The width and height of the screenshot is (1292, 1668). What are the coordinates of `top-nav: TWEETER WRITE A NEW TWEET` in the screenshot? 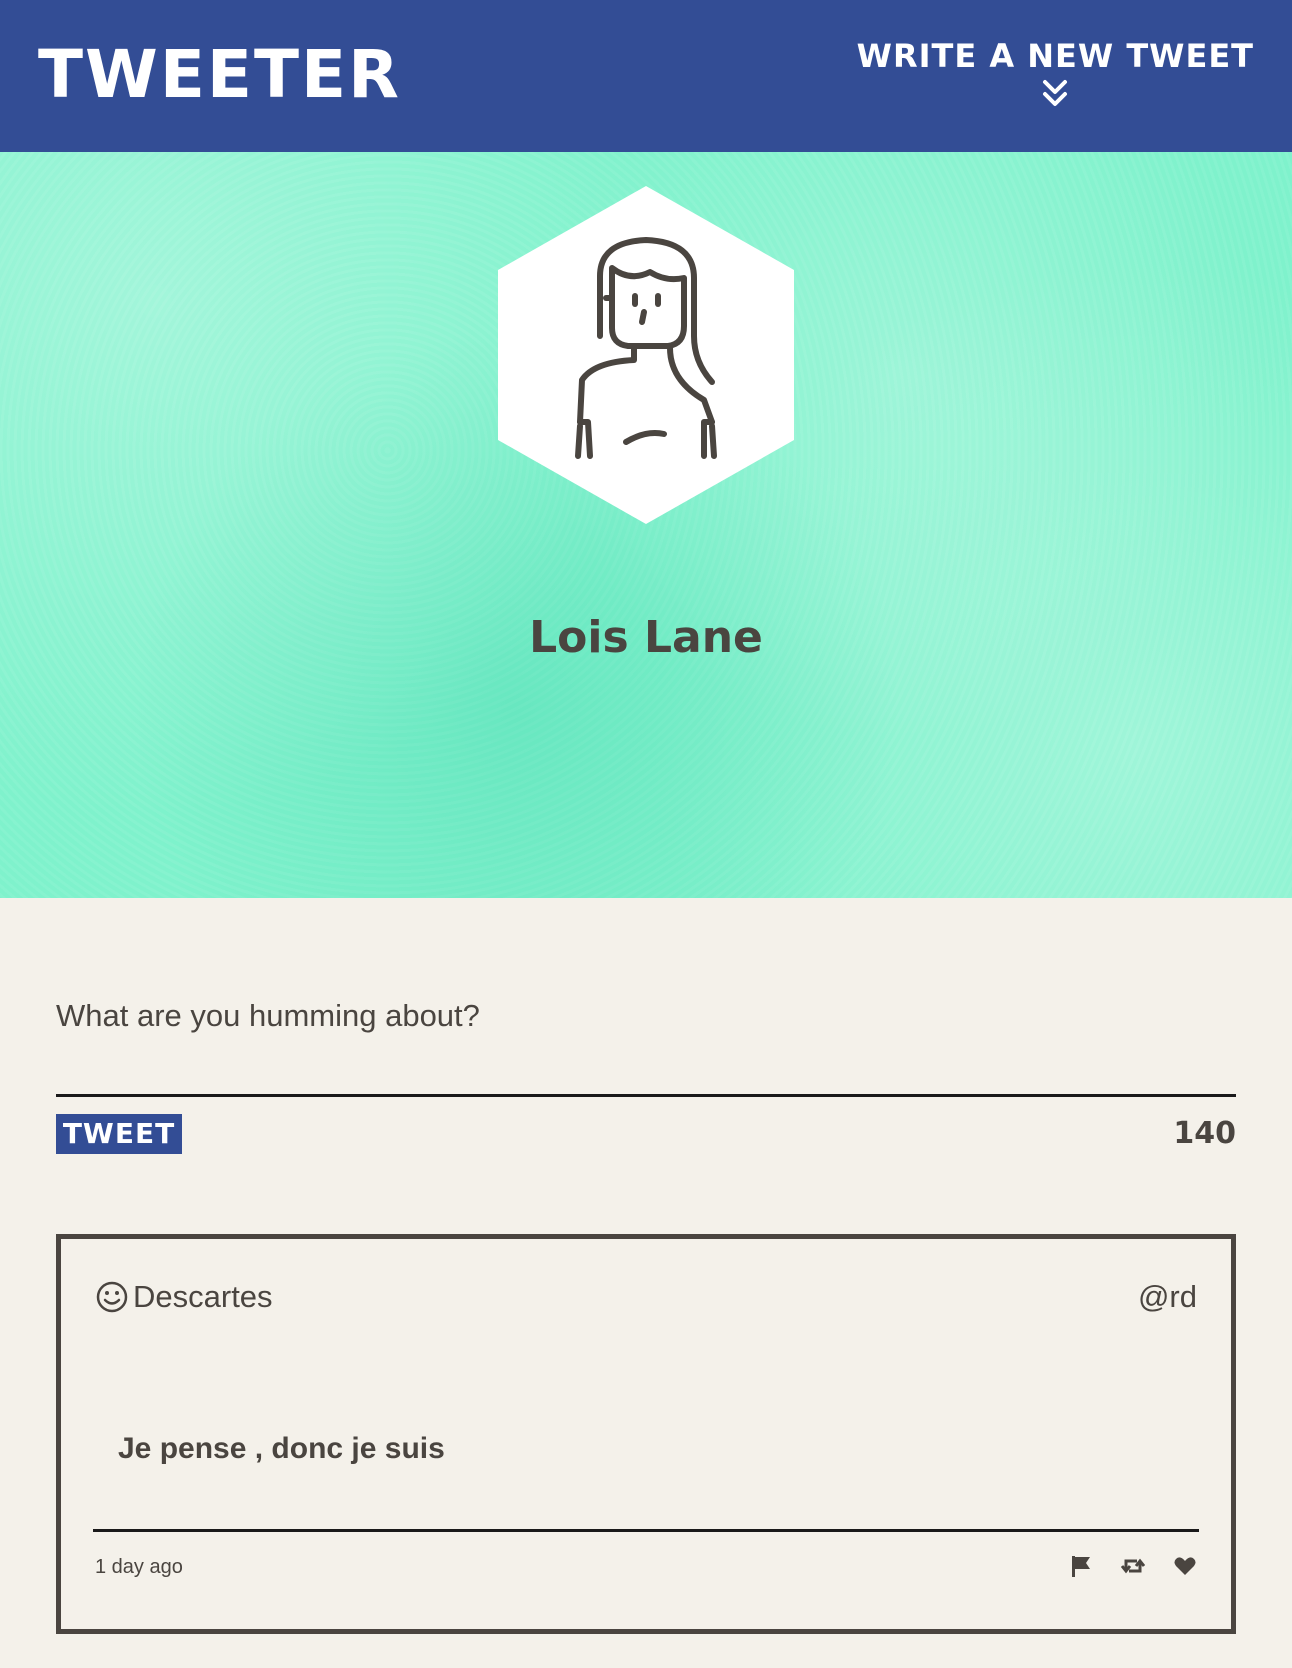 It's located at (646, 76).